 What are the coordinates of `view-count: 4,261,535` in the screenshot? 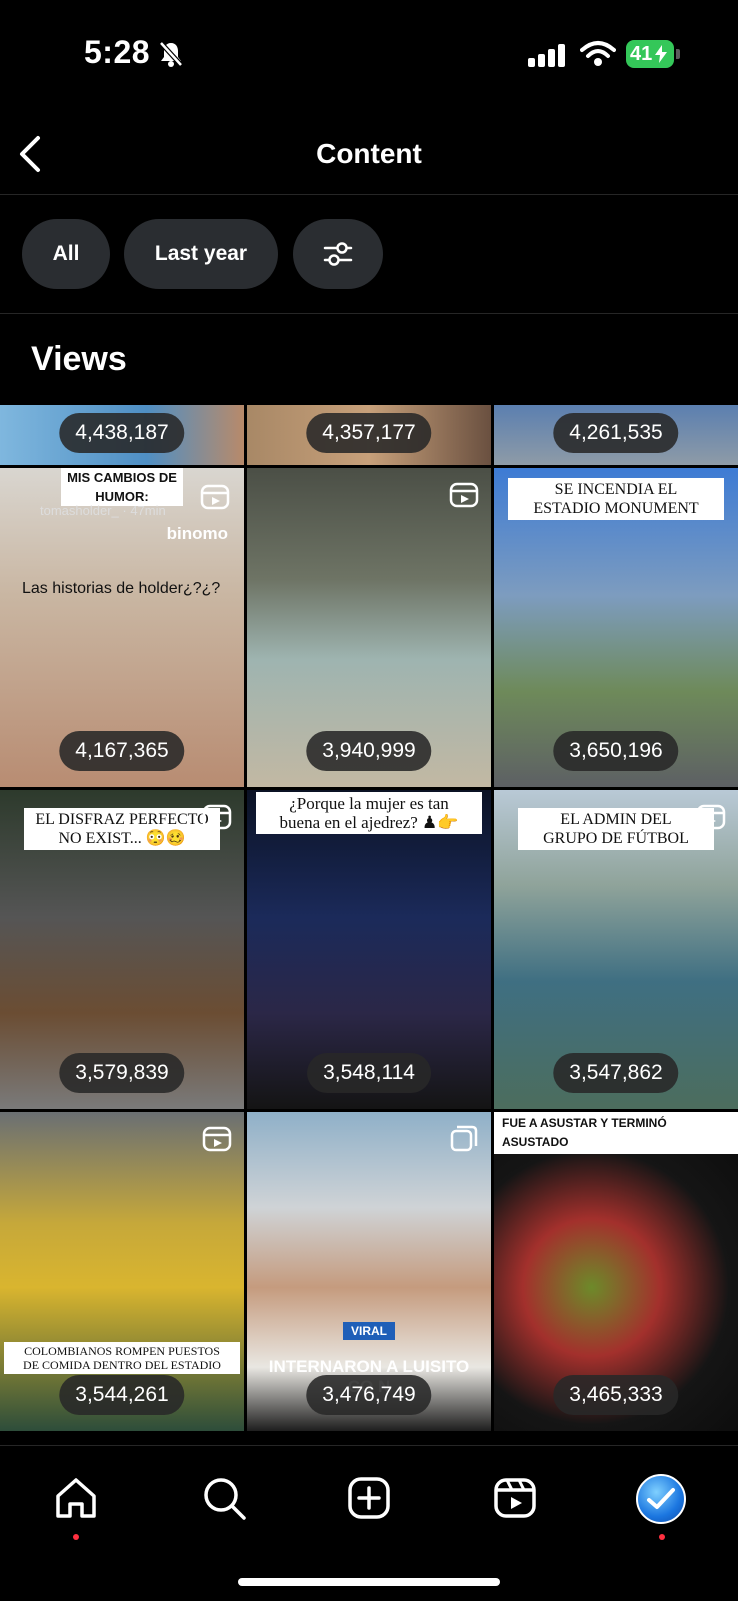 It's located at (616, 433).